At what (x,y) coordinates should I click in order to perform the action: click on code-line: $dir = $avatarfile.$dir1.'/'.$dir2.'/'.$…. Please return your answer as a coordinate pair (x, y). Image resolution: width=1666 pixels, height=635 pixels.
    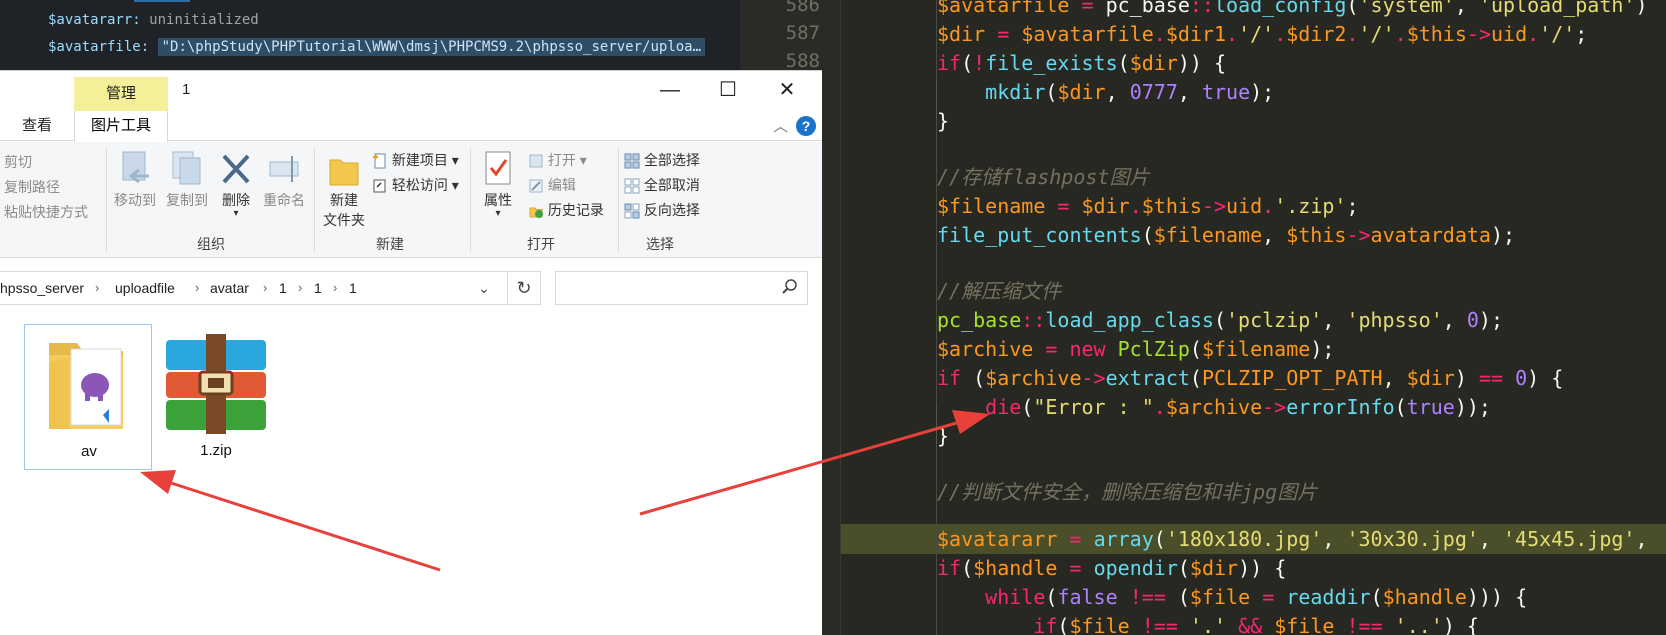
    Looking at the image, I should click on (1262, 34).